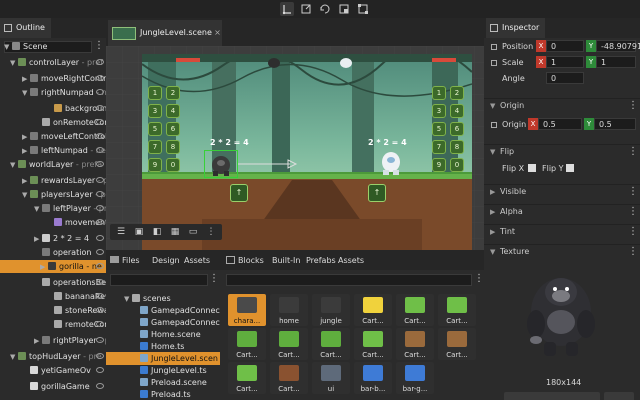  What do you see at coordinates (159, 280) in the screenshot?
I see `files-search-input` at bounding box center [159, 280].